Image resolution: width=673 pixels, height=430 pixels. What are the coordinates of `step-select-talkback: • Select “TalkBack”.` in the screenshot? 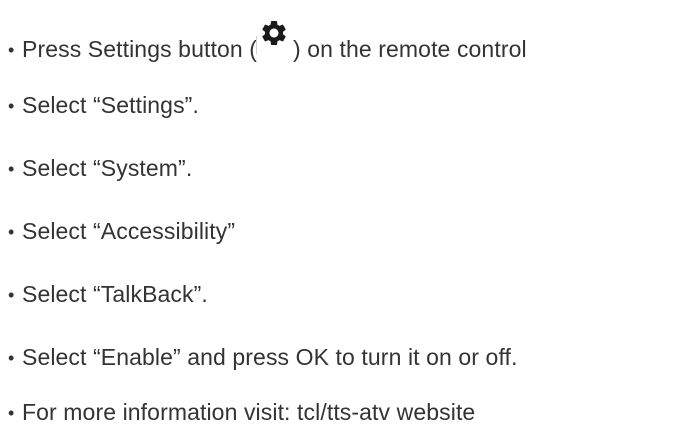 It's located at (108, 294).